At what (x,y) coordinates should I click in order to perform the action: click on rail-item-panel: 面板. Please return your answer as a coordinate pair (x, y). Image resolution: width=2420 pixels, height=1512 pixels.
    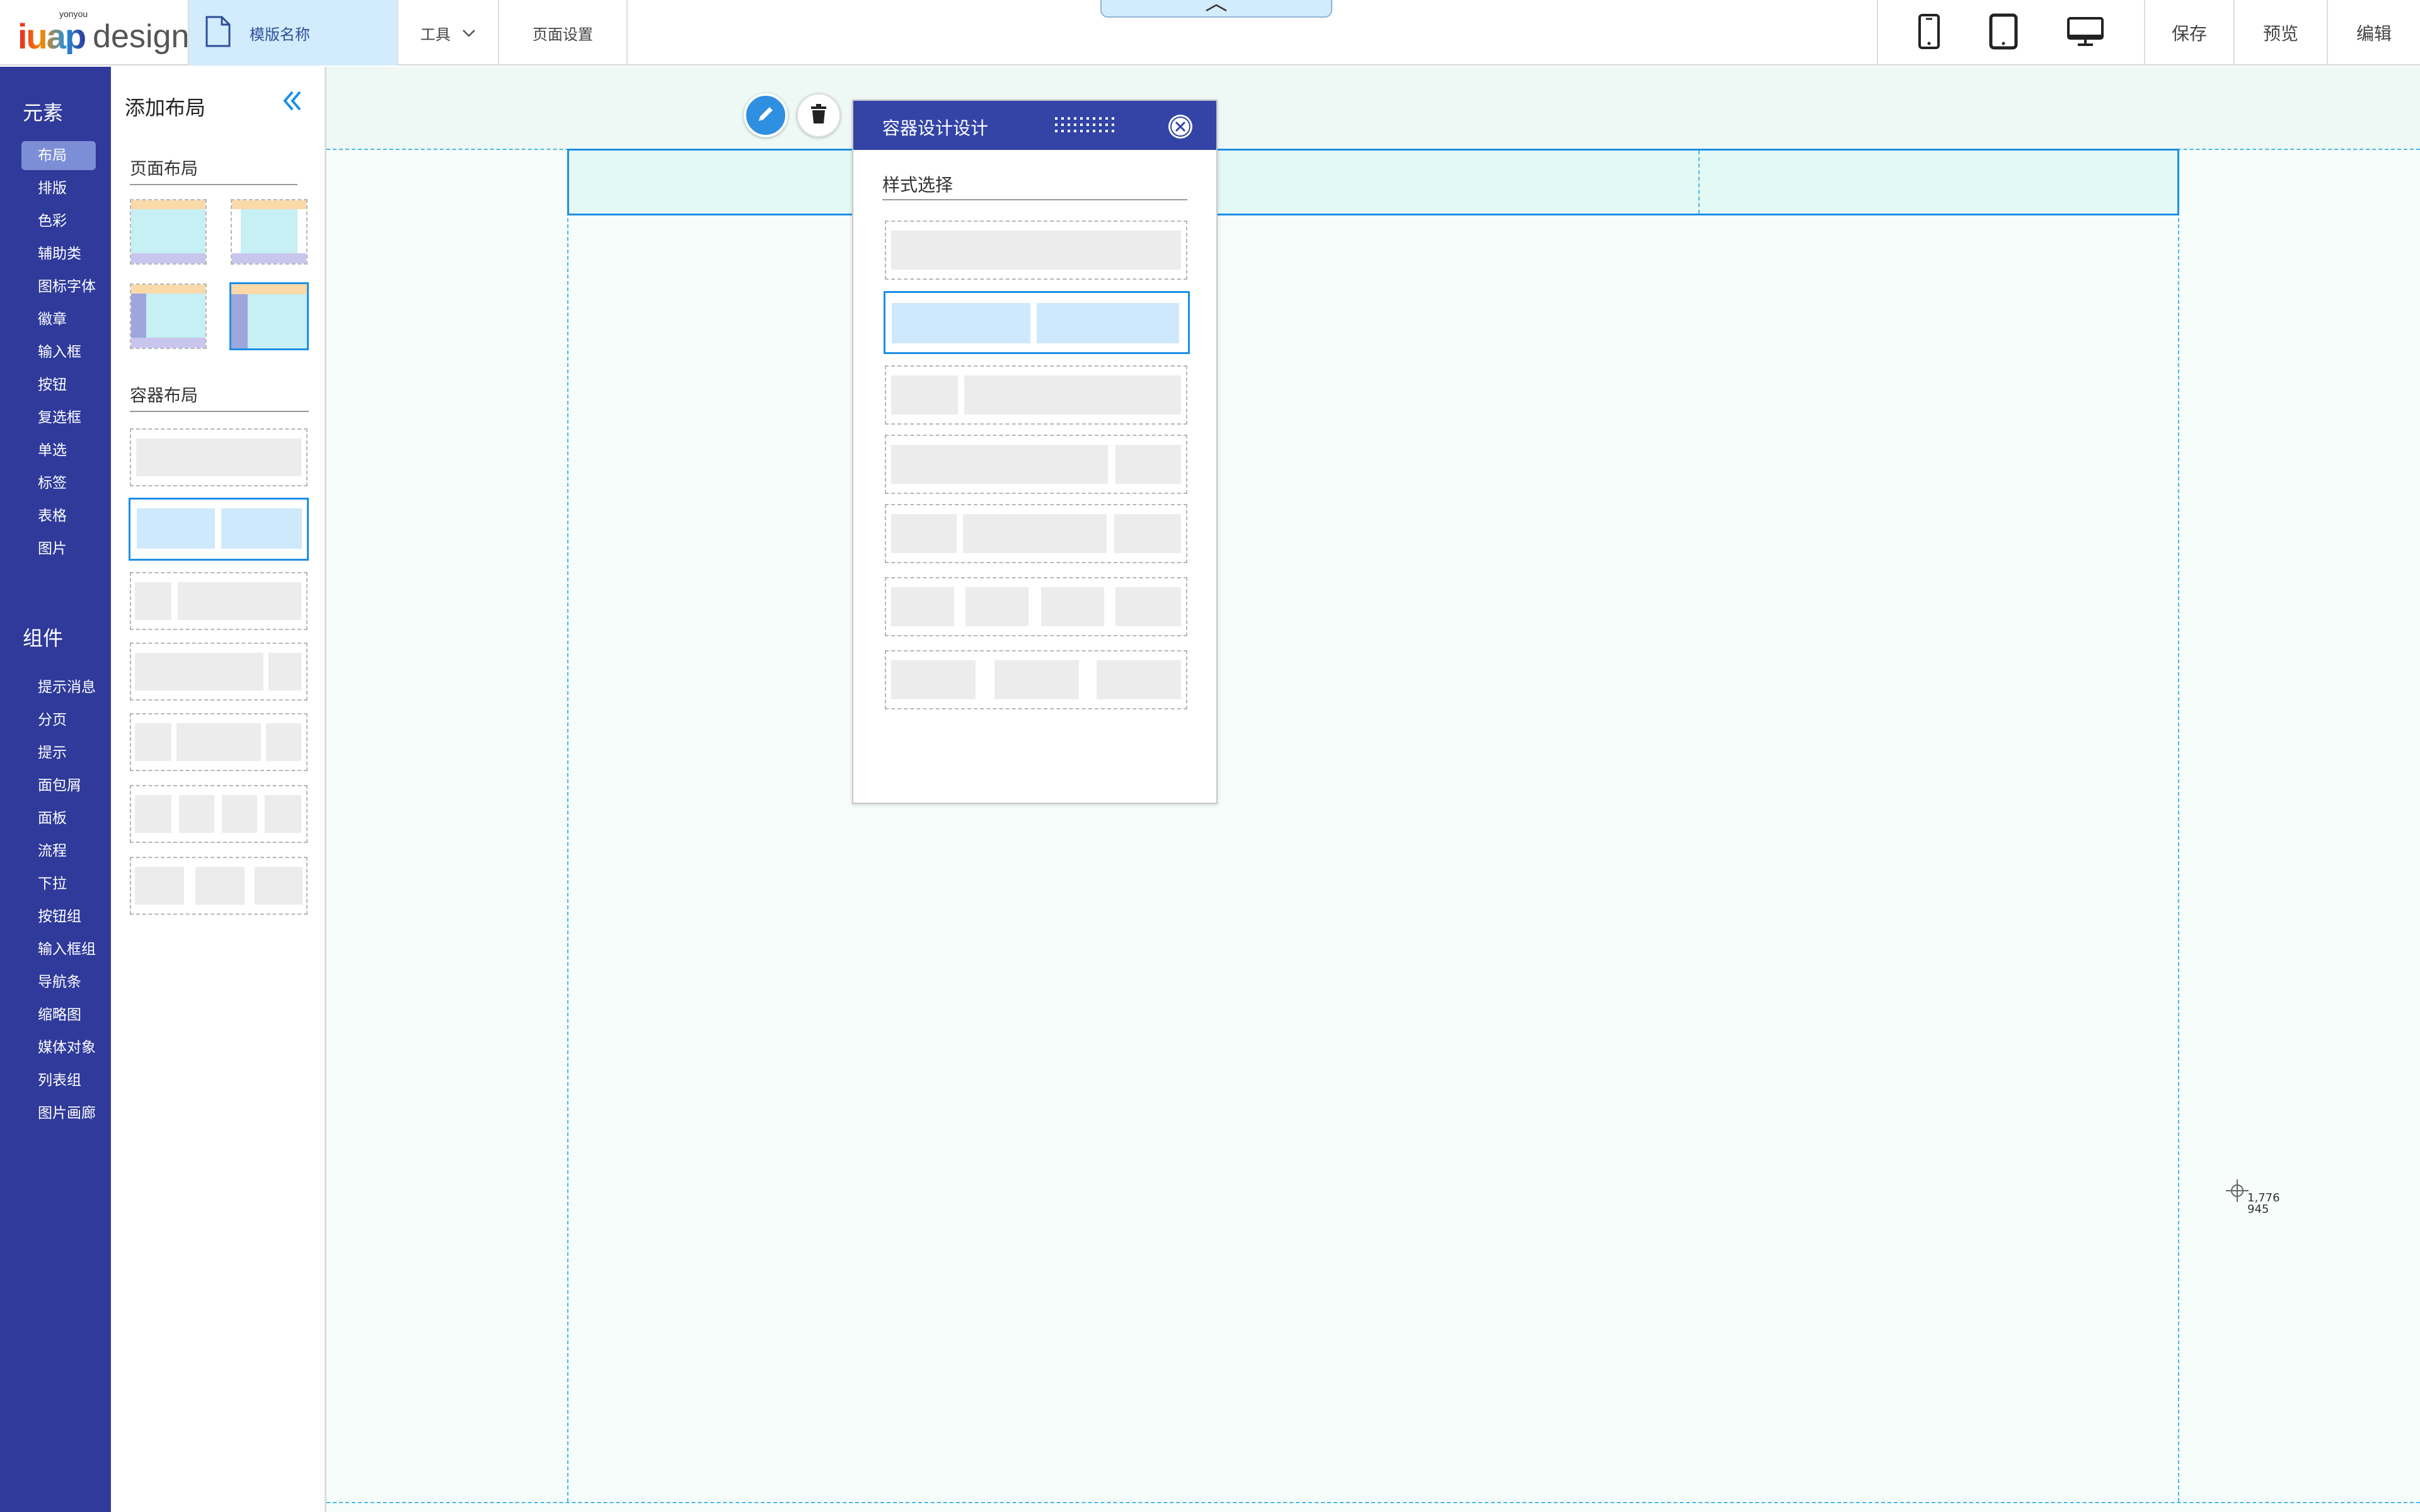
    Looking at the image, I should click on (58, 818).